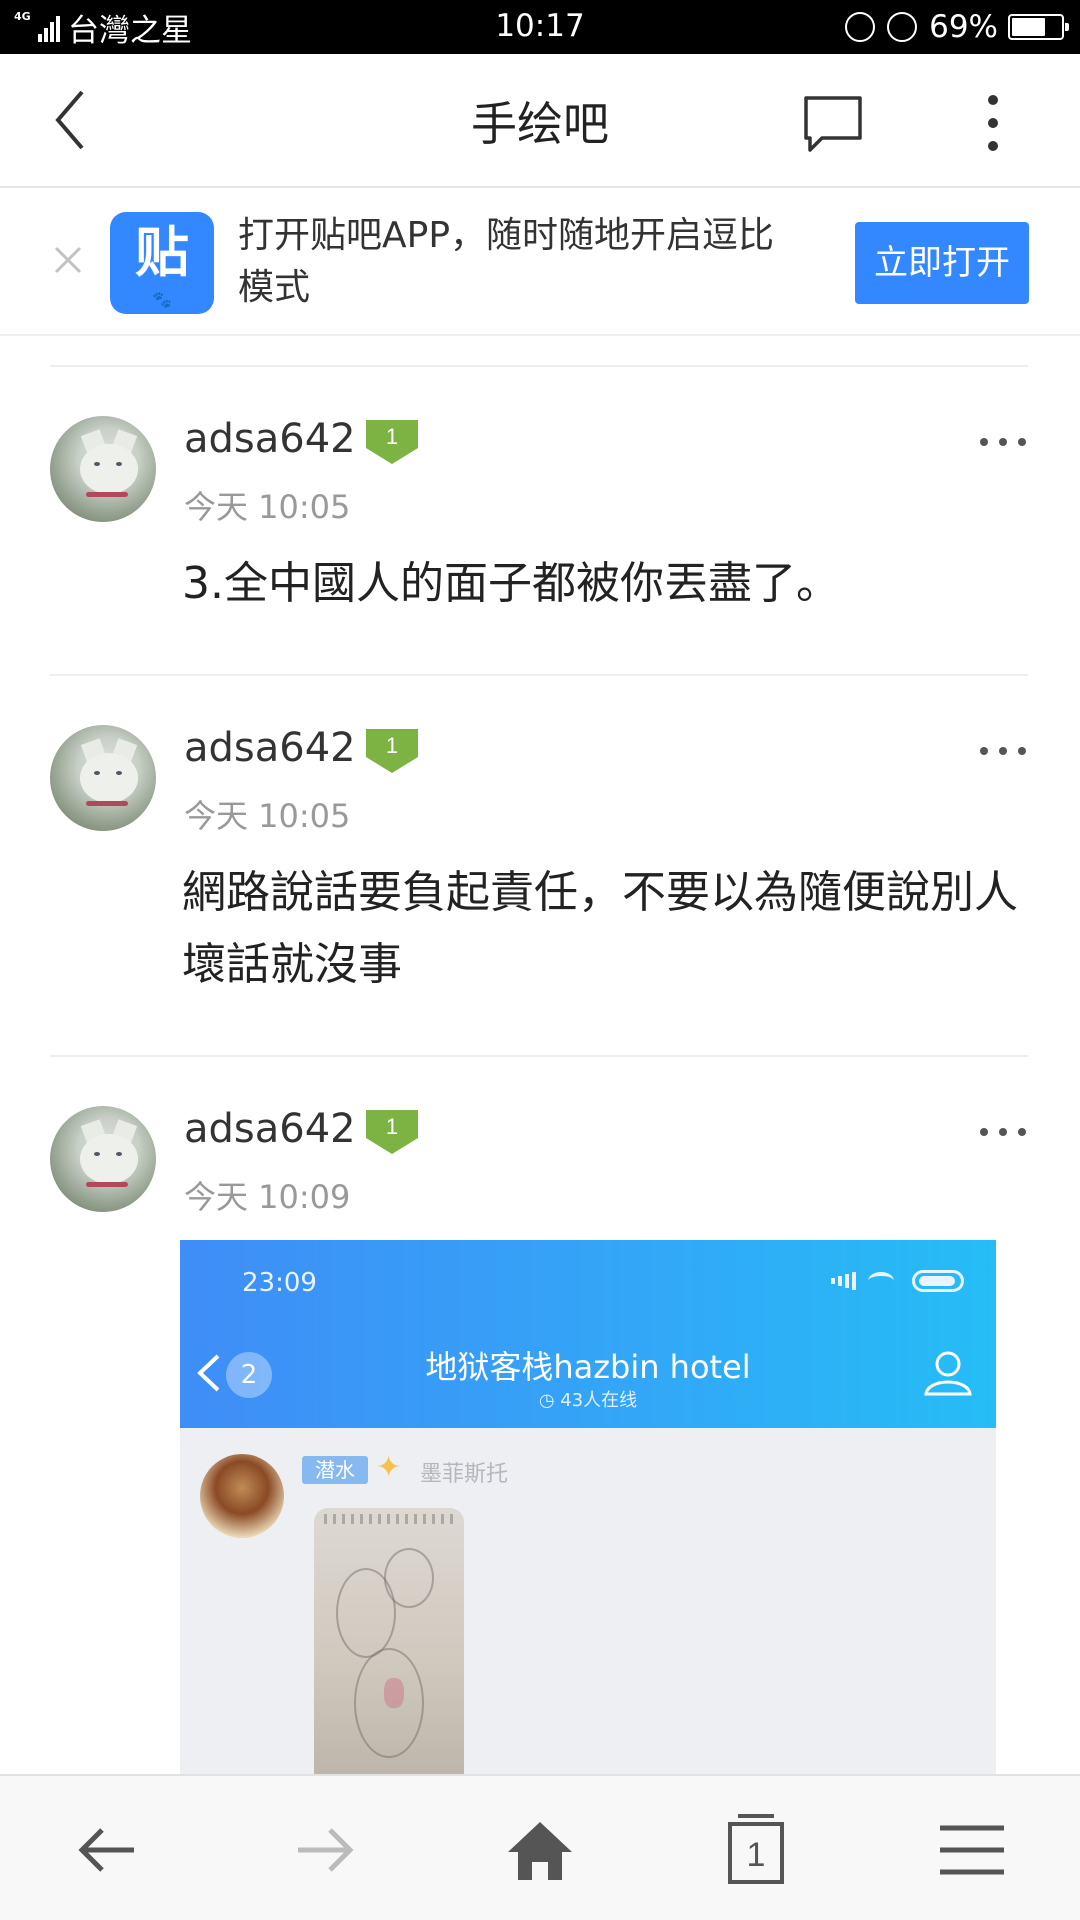 This screenshot has width=1080, height=1920. I want to click on app-icon-label: 贴, so click(162, 252).